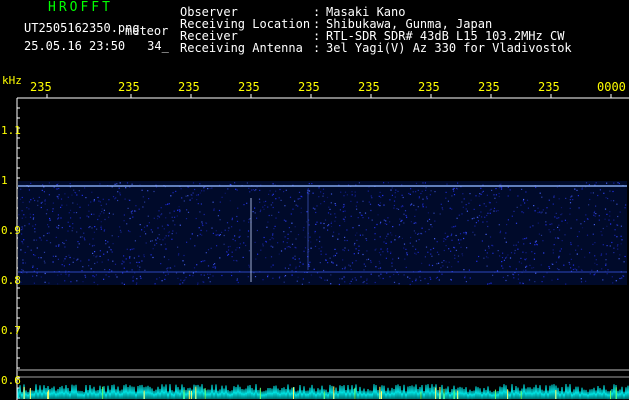 Image resolution: width=629 pixels, height=400 pixels. I want to click on y-axis-unit: kHz, so click(12, 80).